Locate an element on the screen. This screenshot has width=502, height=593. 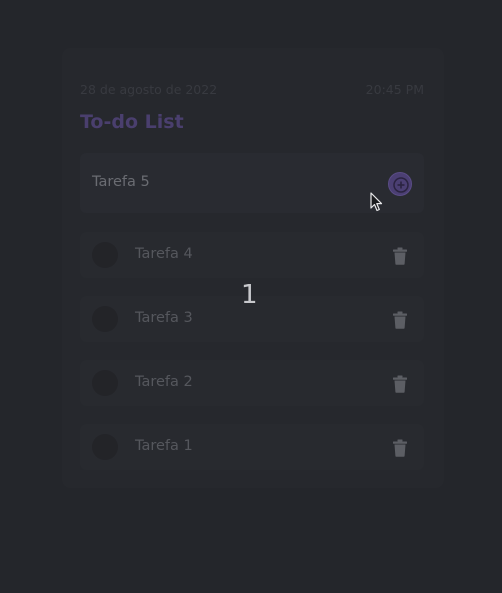
task-item: Tarefa 2 is located at coordinates (252, 383).